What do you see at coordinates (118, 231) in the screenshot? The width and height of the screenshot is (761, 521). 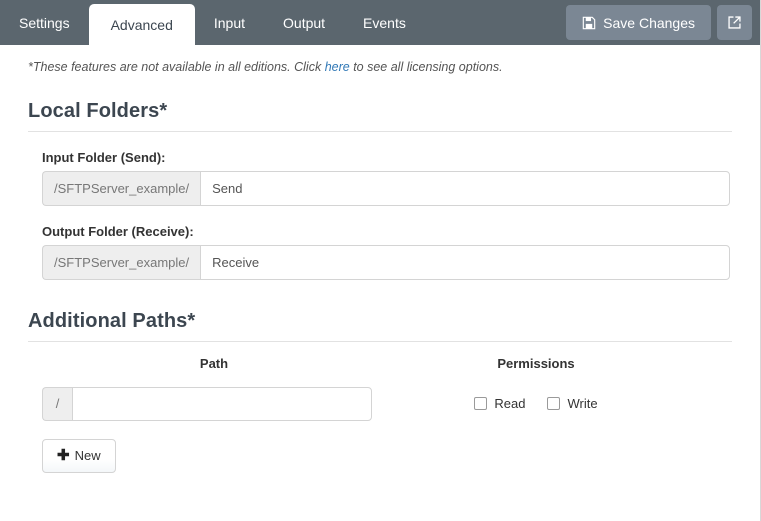 I see `output-folder-label: Output Folder (Receive):` at bounding box center [118, 231].